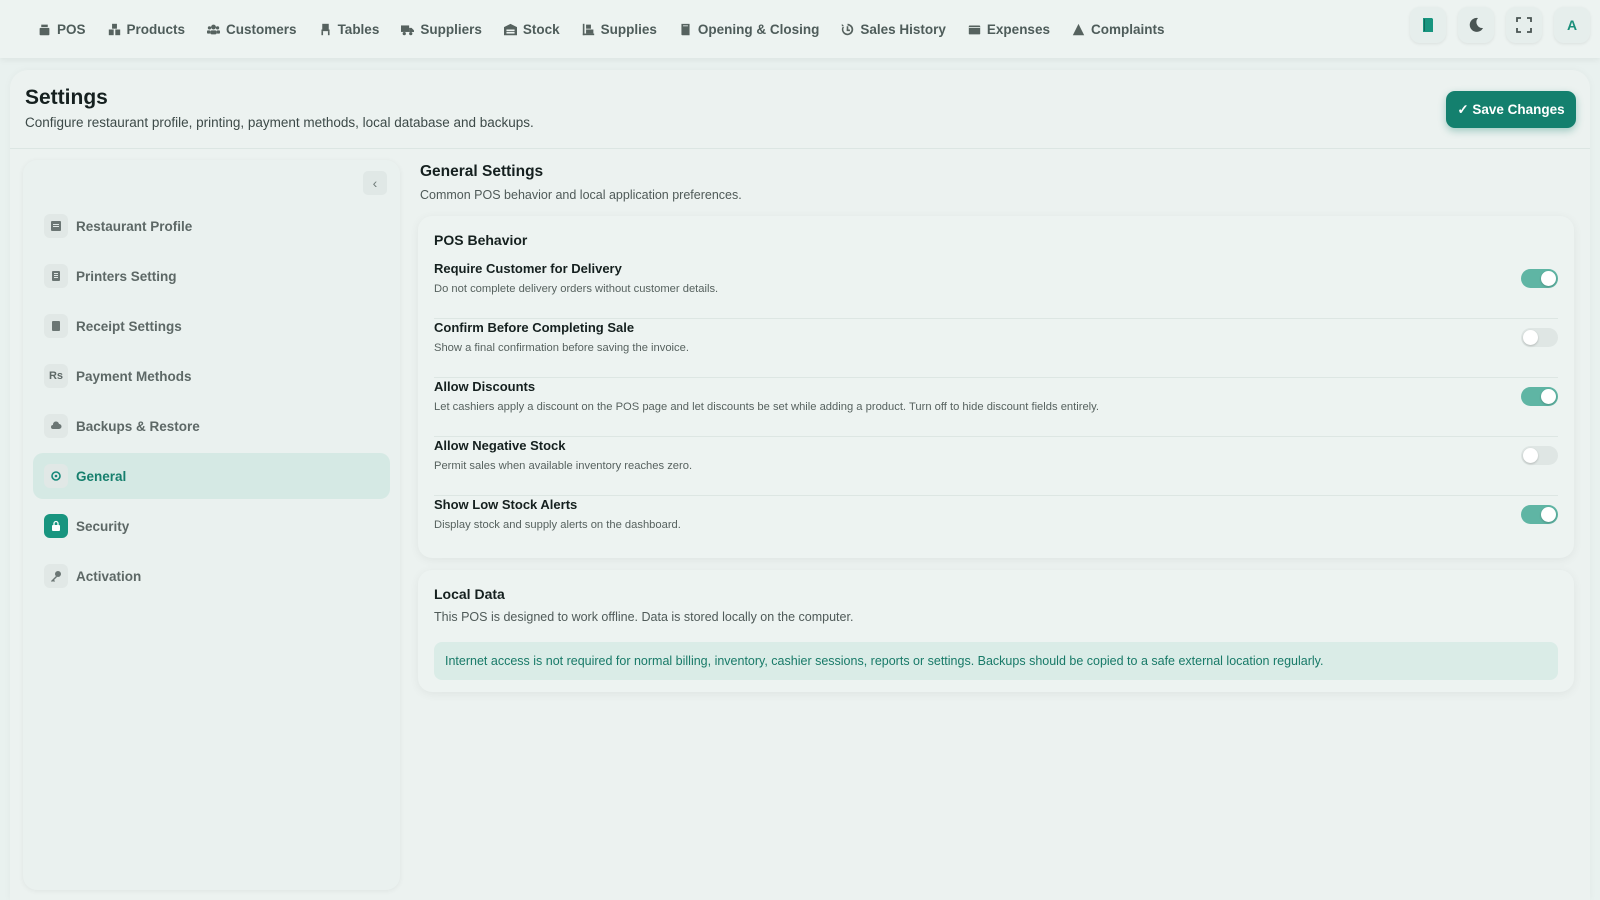  Describe the element at coordinates (211, 476) in the screenshot. I see `sidebar-item-general: General` at that location.